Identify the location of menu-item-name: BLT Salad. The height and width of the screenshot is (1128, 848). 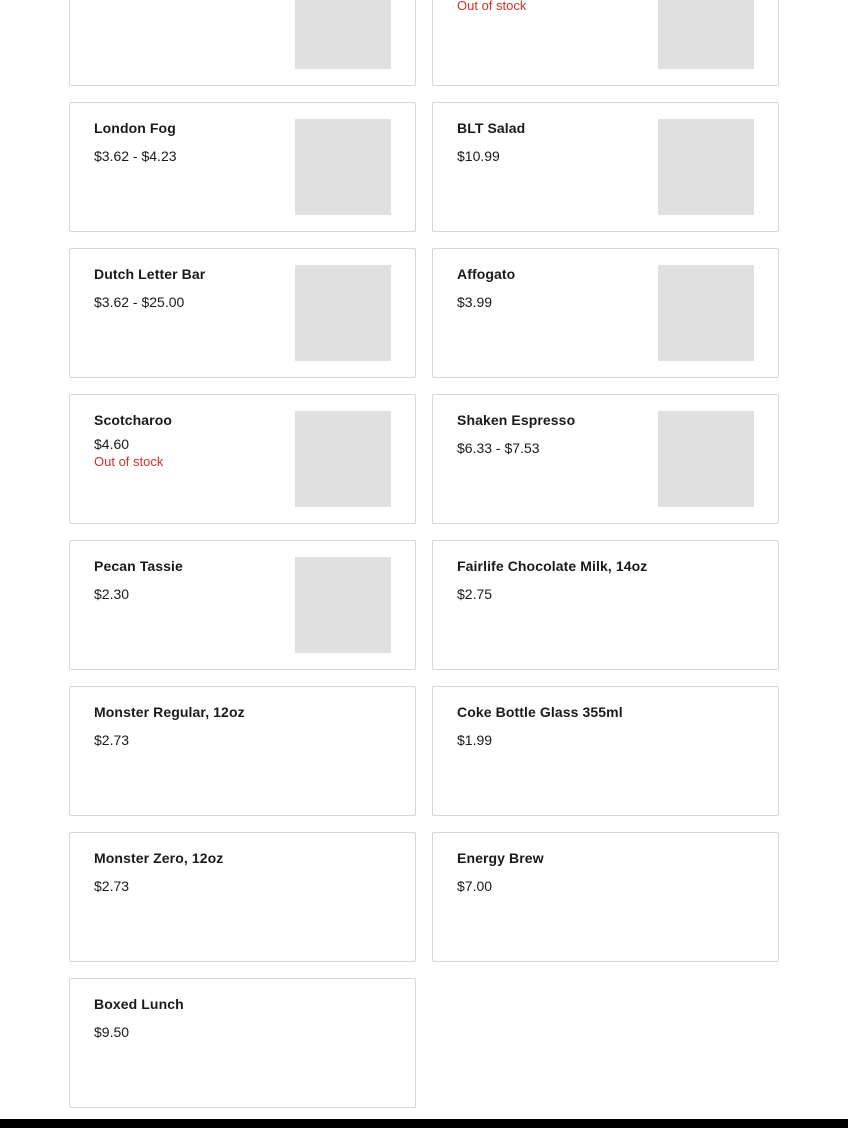
(491, 128).